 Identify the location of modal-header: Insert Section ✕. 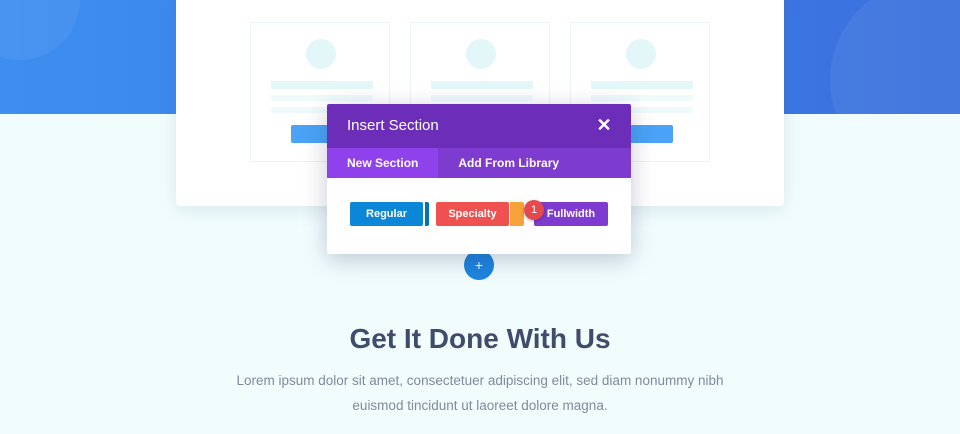
(479, 126).